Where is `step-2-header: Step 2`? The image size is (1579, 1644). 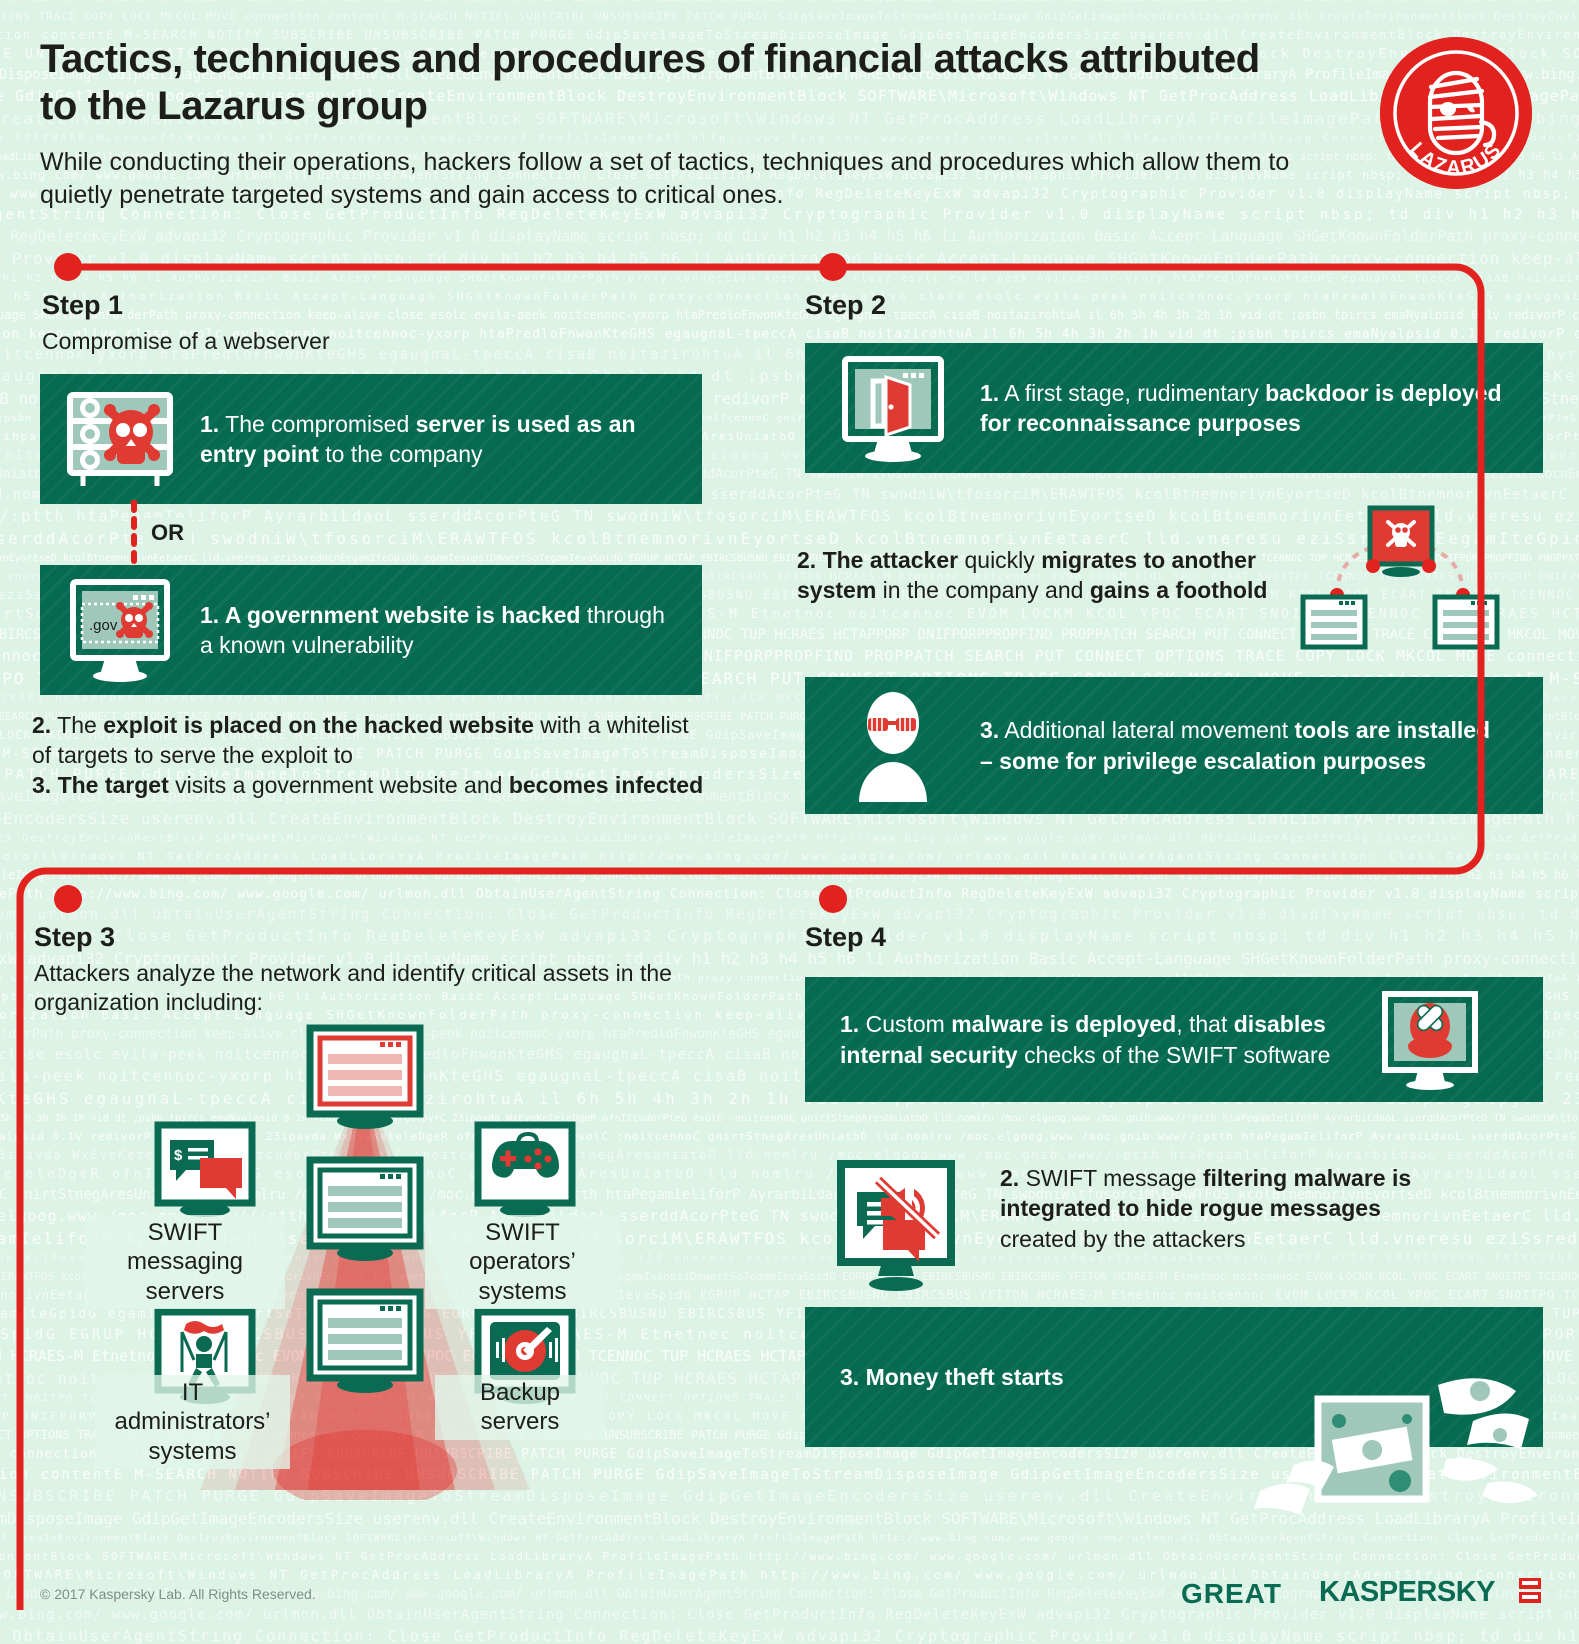
step-2-header: Step 2 is located at coordinates (845, 305).